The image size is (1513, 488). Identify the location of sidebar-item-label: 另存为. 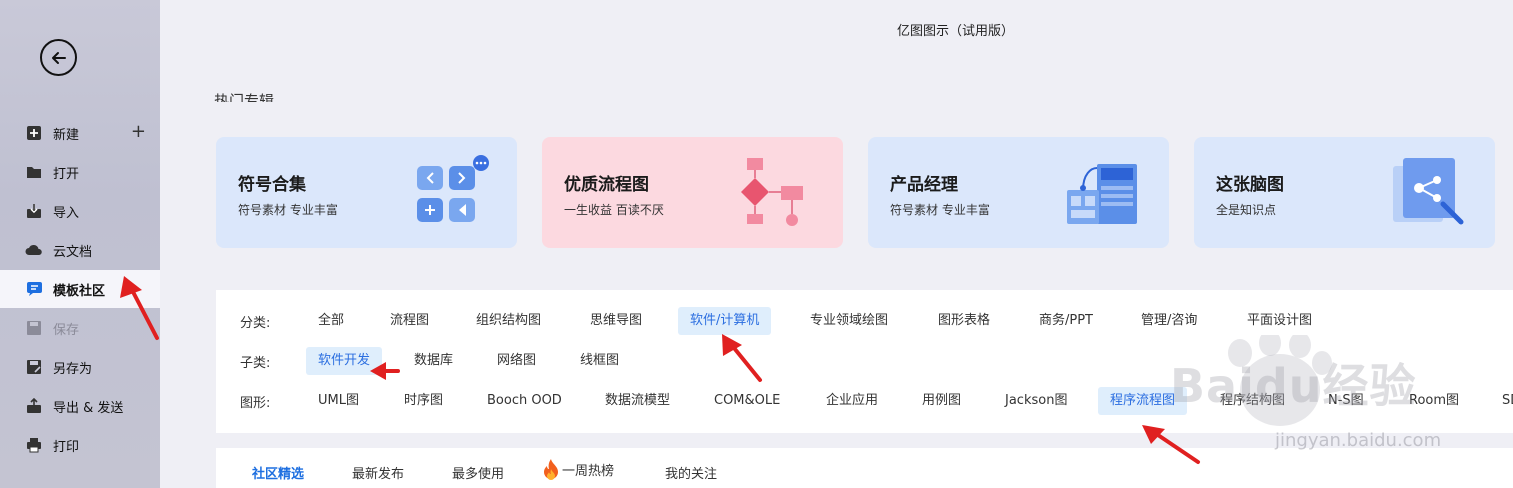
(73, 369).